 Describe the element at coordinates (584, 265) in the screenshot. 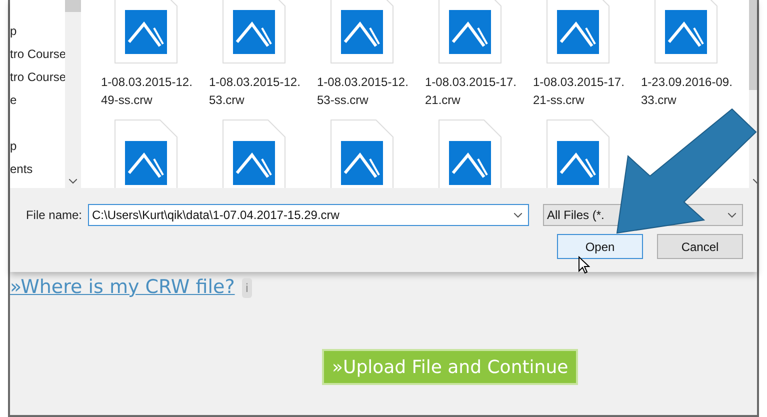

I see `mouse-cursor-icon` at that location.